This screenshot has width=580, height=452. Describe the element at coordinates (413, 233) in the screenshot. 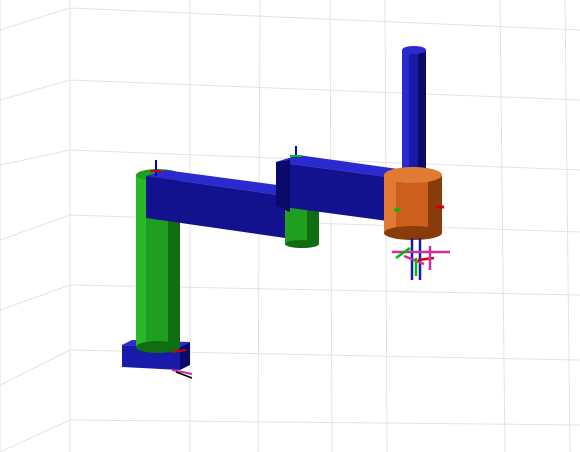

I see `housing-bottom-cap` at that location.